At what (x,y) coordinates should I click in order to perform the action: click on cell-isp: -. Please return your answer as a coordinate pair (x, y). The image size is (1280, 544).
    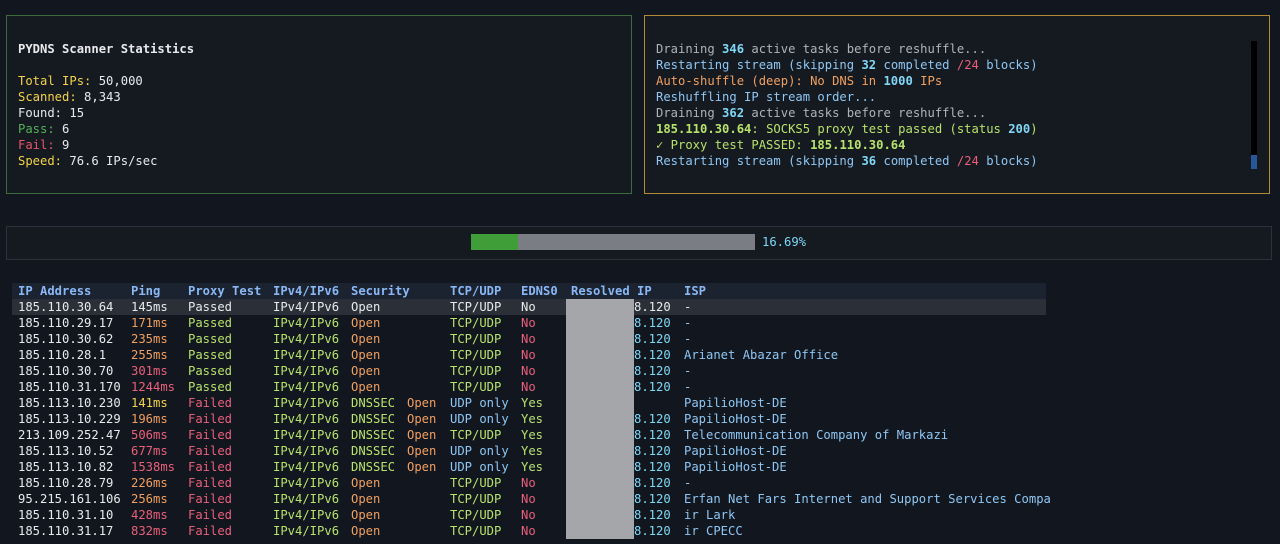
    Looking at the image, I should click on (688, 323).